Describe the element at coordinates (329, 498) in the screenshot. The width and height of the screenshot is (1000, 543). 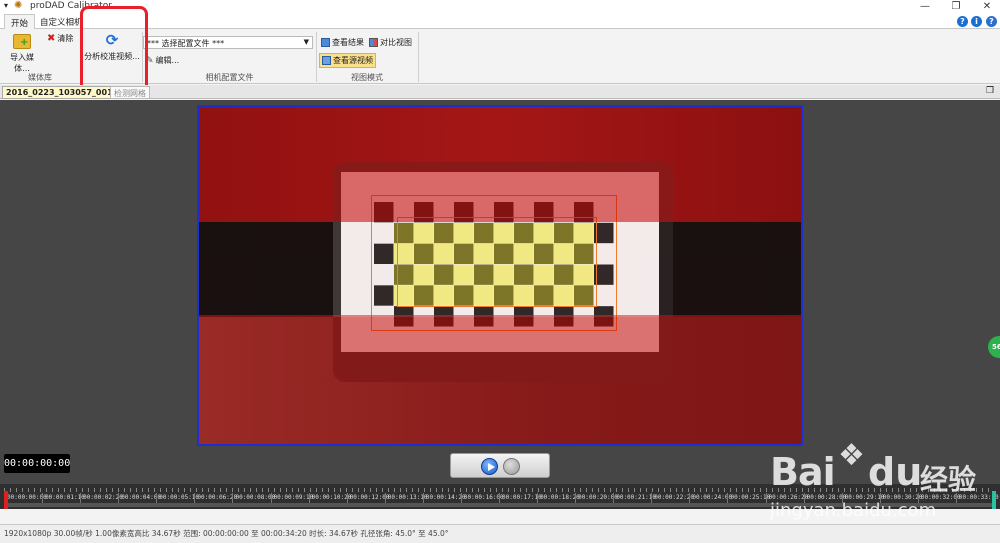
I see `timeline-label: 00:00:10:20` at that location.